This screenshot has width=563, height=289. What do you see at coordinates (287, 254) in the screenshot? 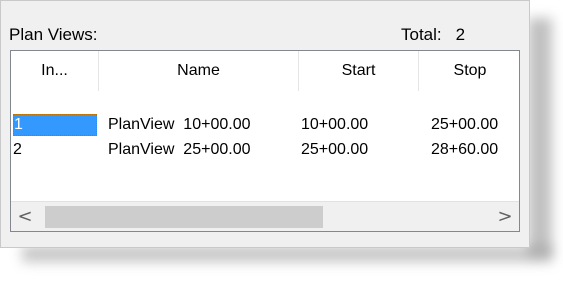
I see `window-shadow-bottom` at bounding box center [287, 254].